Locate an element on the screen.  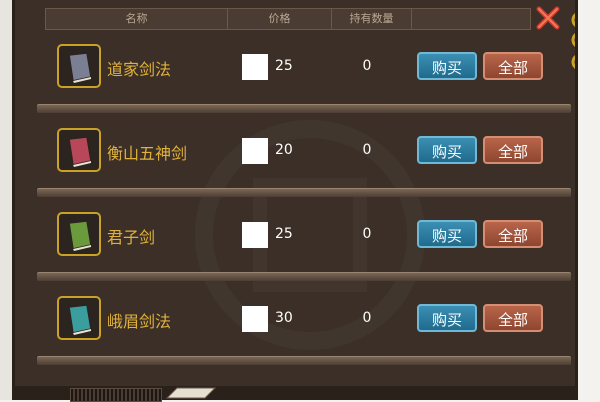
paper-scroll-icon is located at coordinates (191, 393).